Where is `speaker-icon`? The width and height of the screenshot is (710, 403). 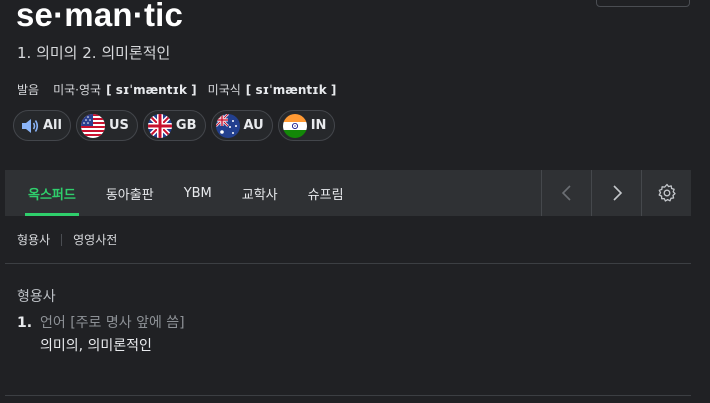 speaker-icon is located at coordinates (30, 125).